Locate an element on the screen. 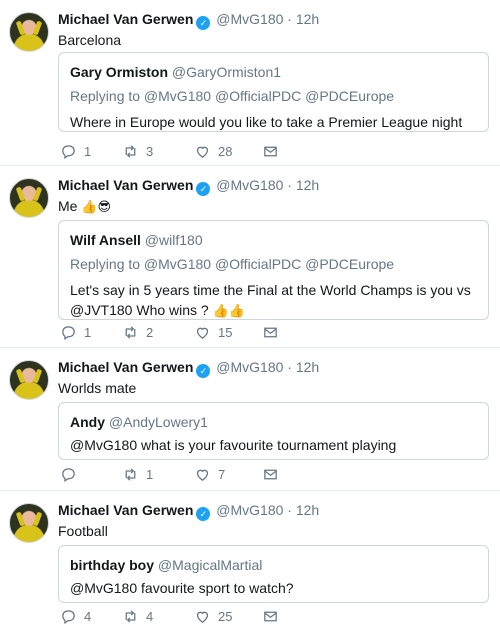  tweet-text-content: Worlds mate is located at coordinates (97, 388).